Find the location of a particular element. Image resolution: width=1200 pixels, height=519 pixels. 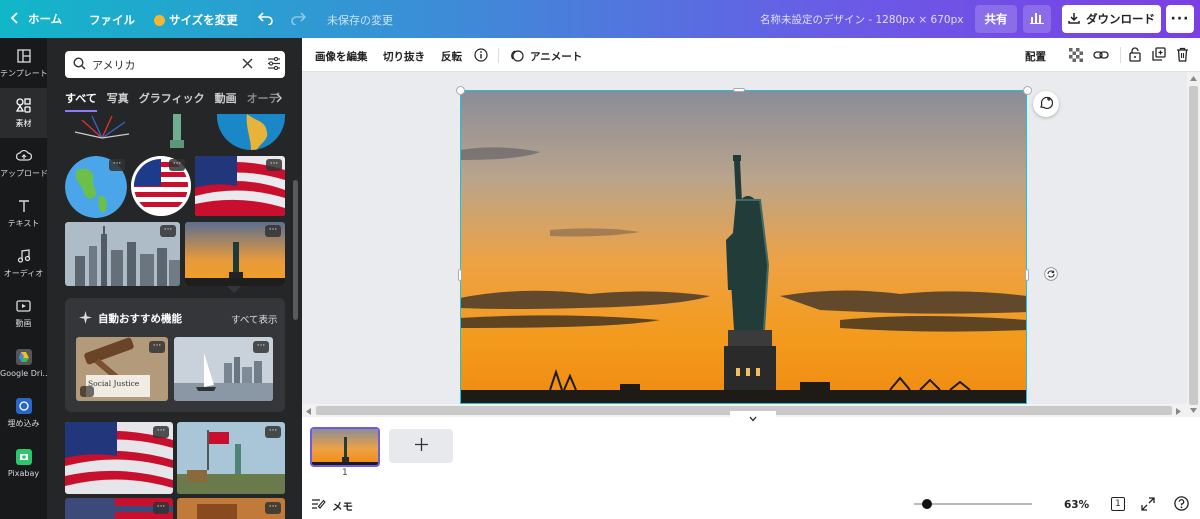

page-count-button: 1 is located at coordinates (1118, 504).